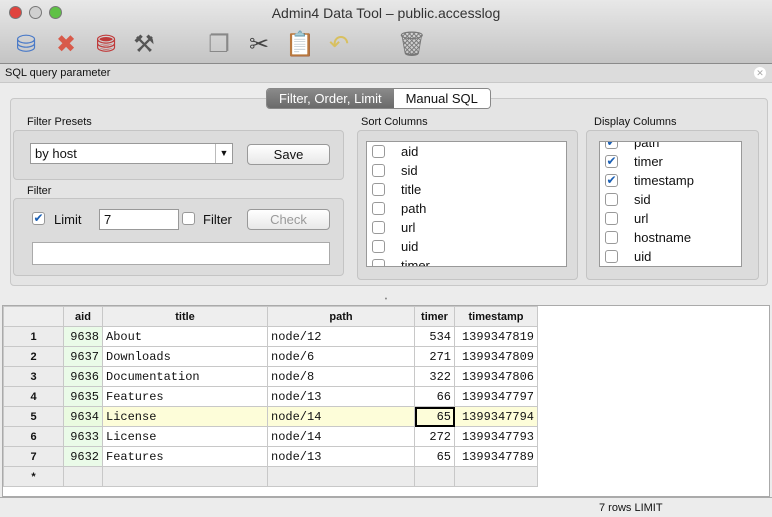 Image resolution: width=772 pixels, height=517 pixels. Describe the element at coordinates (434, 356) in the screenshot. I see `cell-timer: 271` at that location.